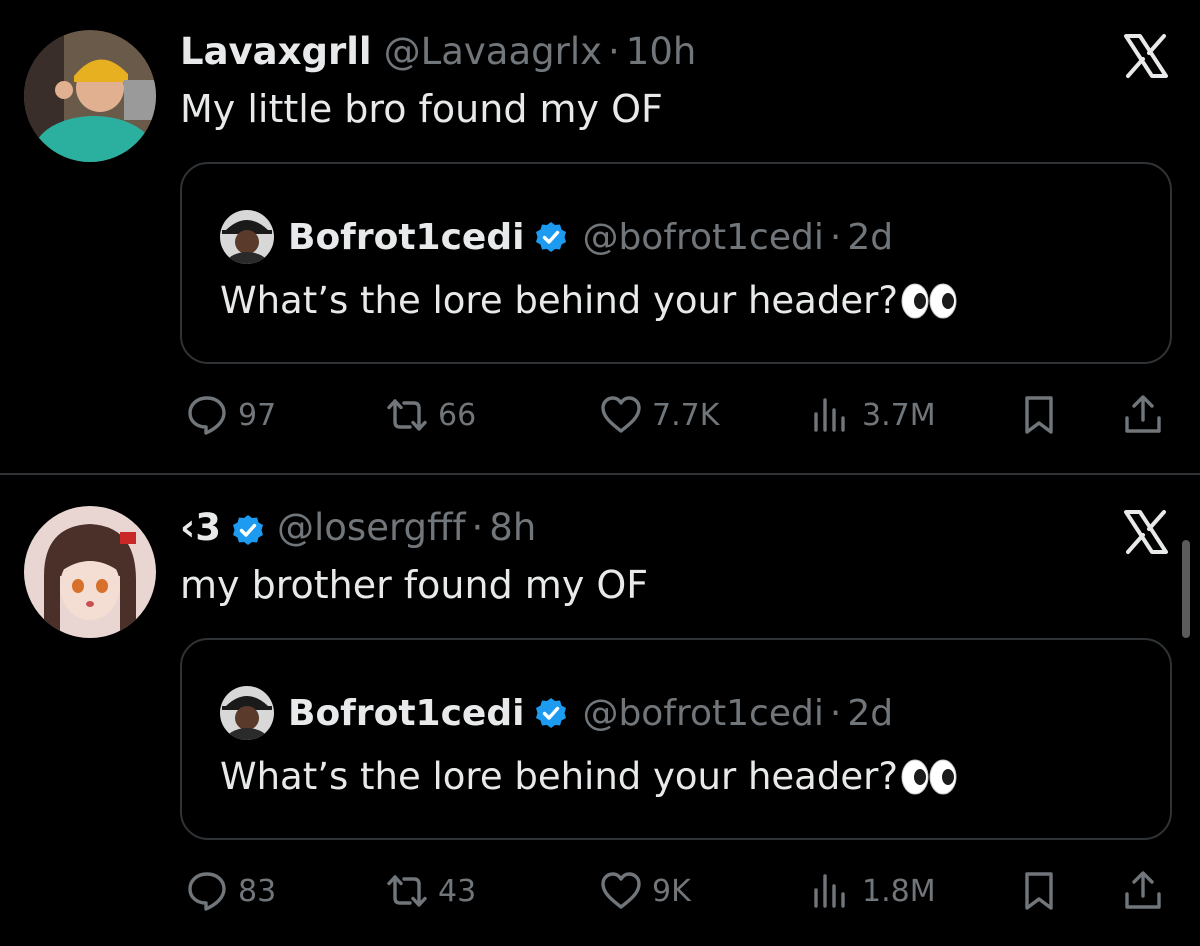 The width and height of the screenshot is (1200, 946). Describe the element at coordinates (371, 528) in the screenshot. I see `author-handle: @losergfff` at that location.